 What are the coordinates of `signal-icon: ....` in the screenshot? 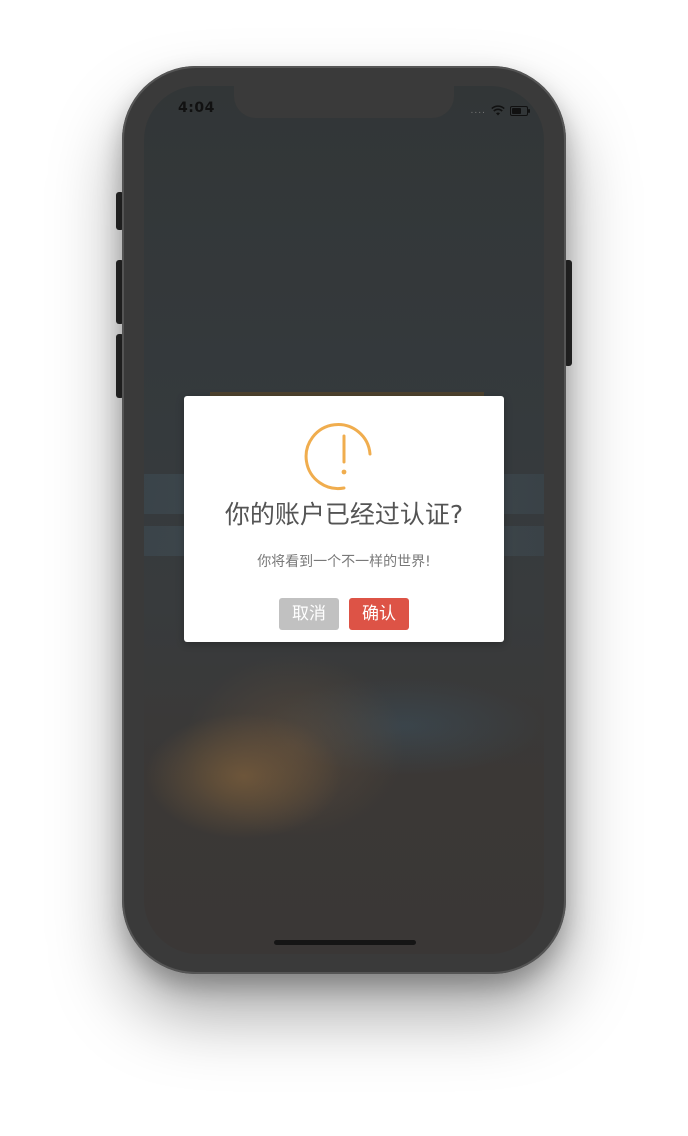 It's located at (478, 110).